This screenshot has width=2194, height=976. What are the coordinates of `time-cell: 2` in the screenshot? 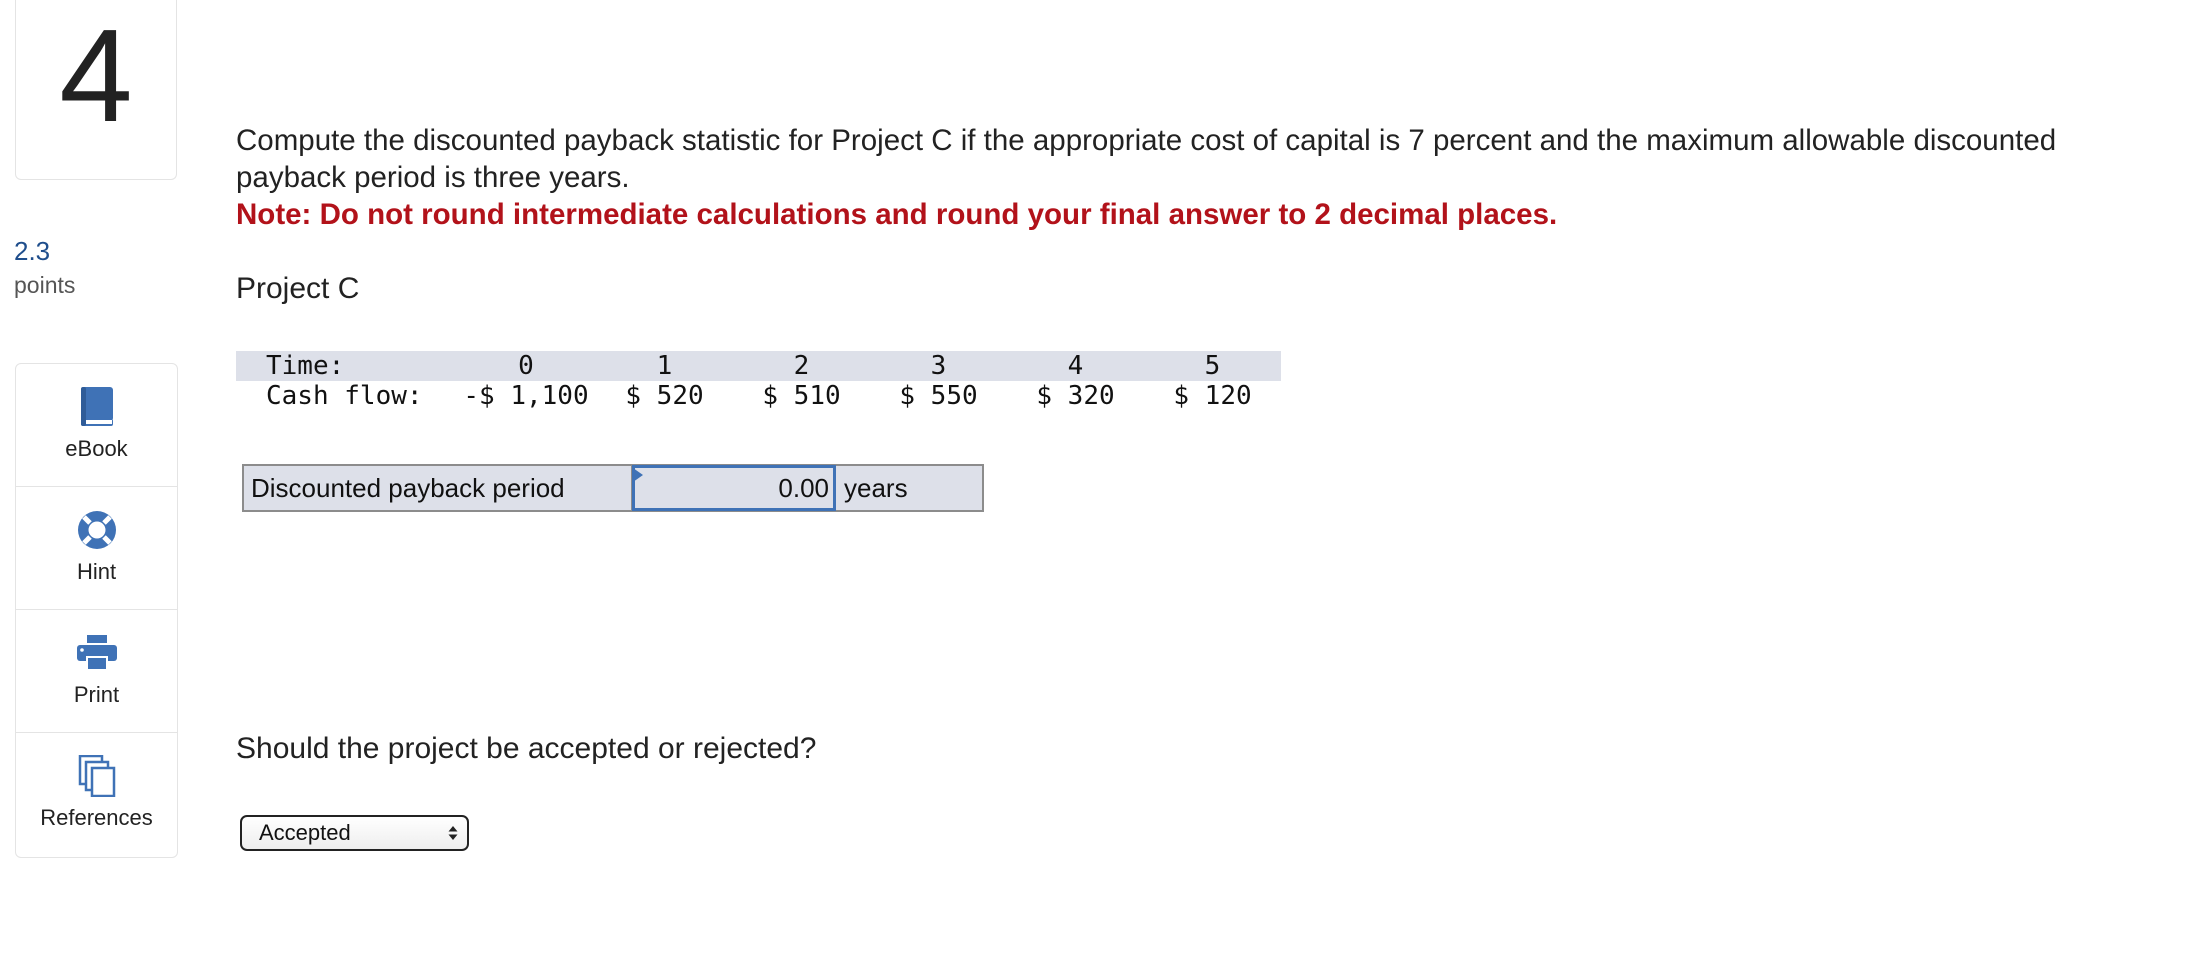 It's located at (801, 366).